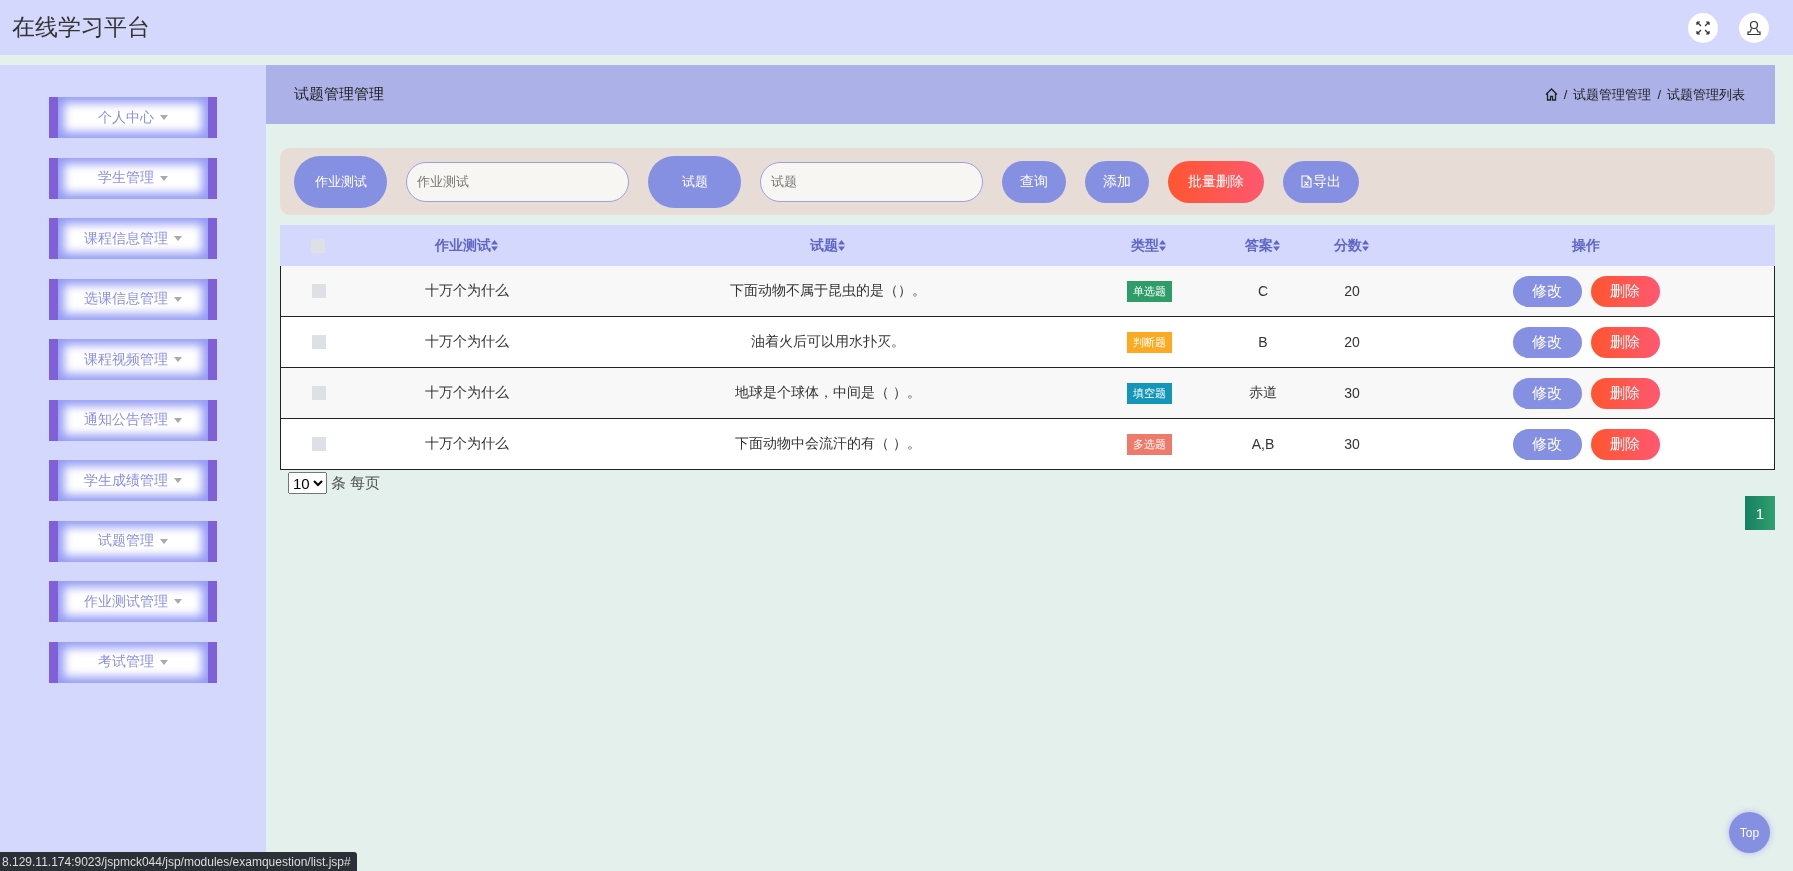 The height and width of the screenshot is (871, 1793). I want to click on type-tag: 单选题, so click(1149, 291).